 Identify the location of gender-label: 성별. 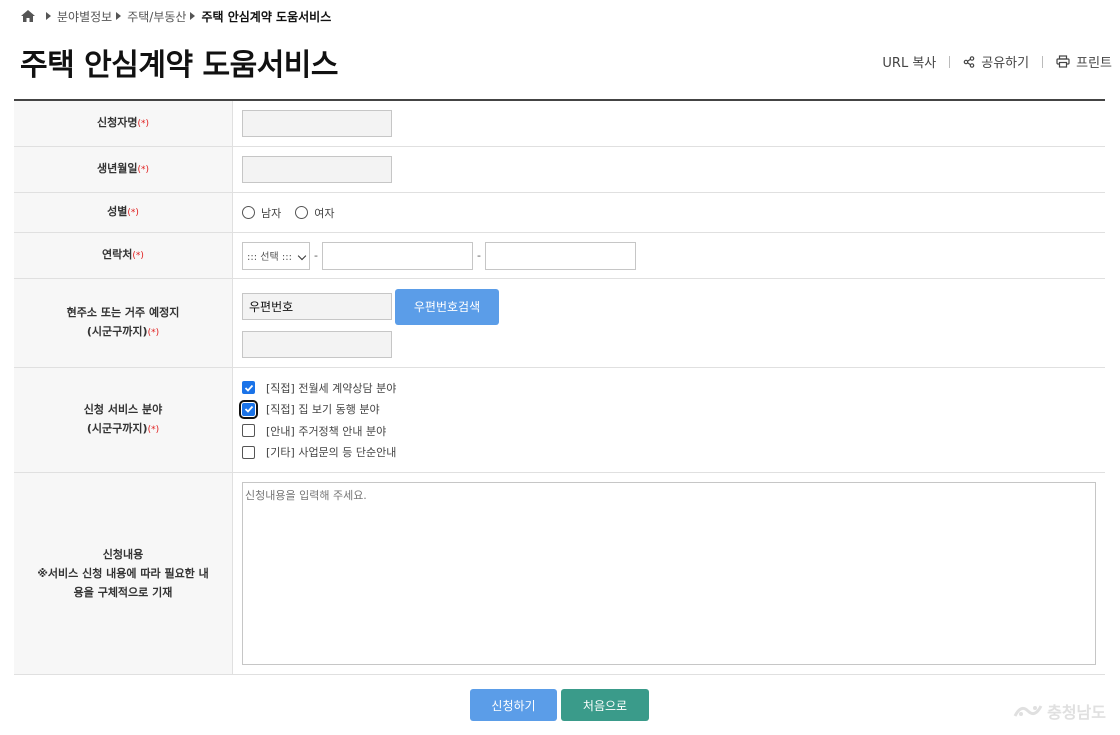
(117, 211).